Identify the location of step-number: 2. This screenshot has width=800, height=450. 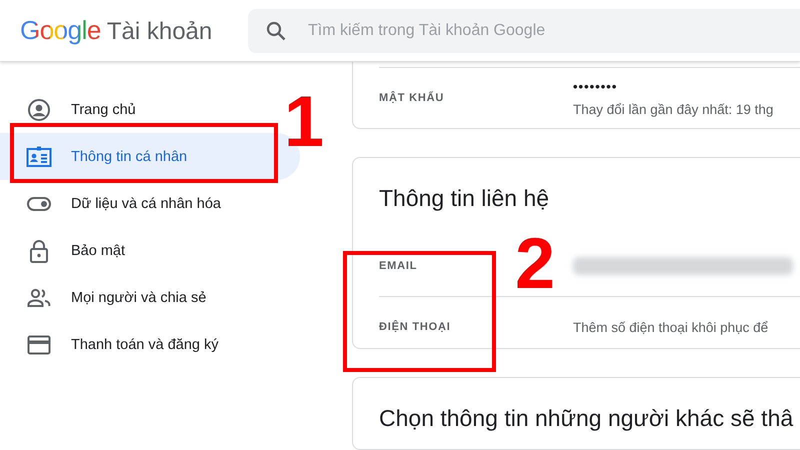
(535, 264).